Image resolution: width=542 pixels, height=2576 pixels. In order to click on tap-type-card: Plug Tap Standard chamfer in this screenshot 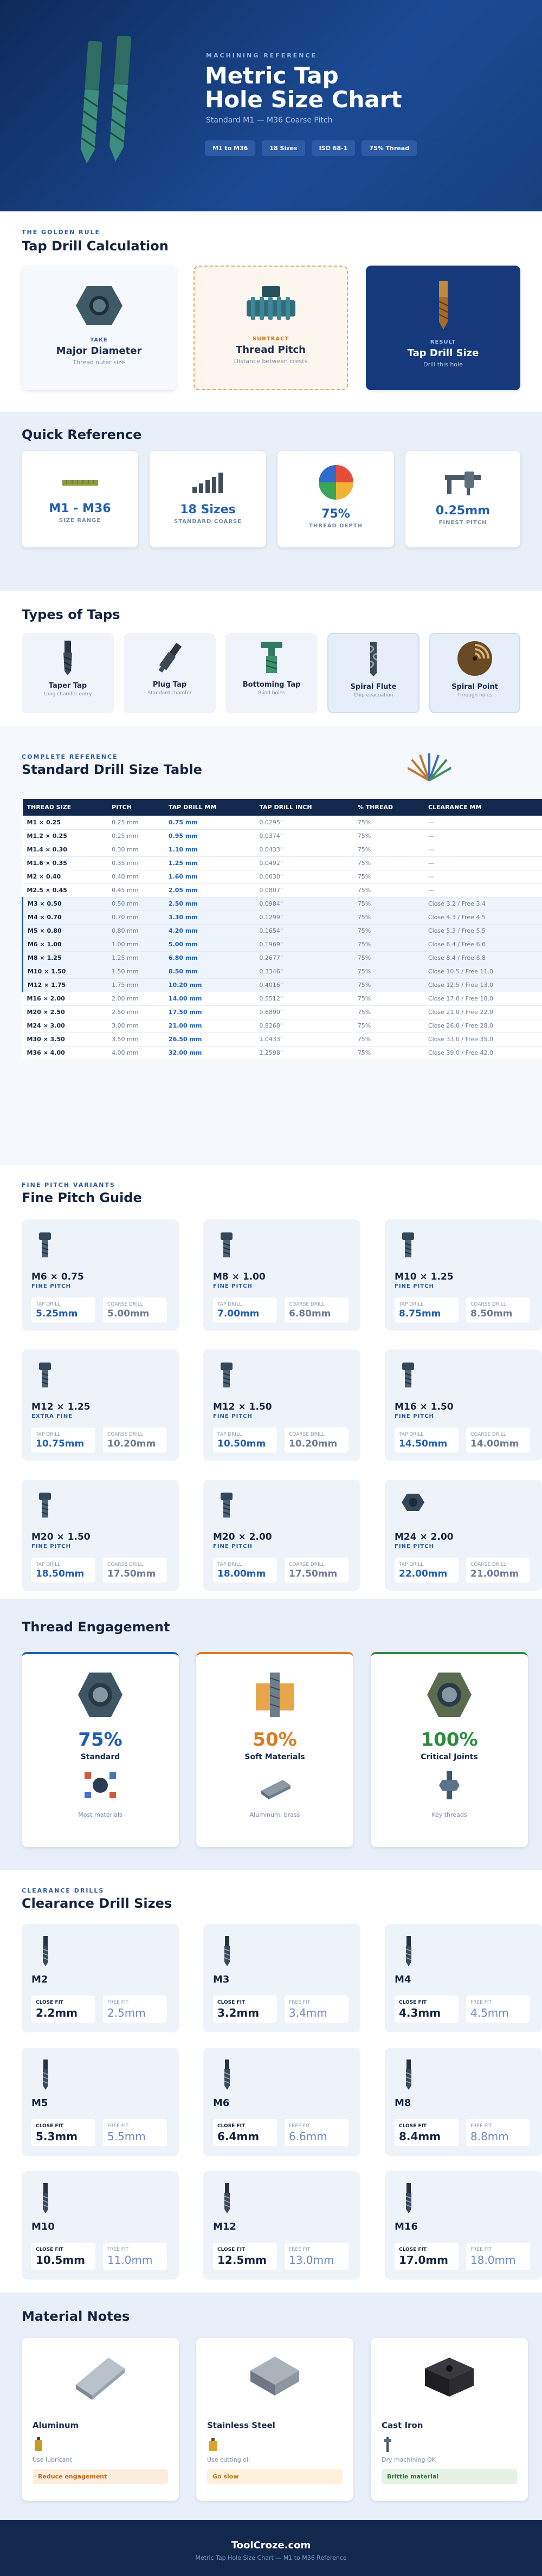, I will do `click(170, 673)`.